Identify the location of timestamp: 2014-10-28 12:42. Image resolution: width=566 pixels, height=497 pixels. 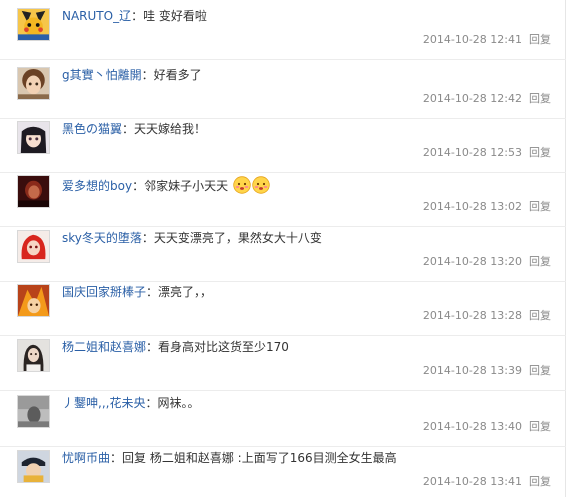
(472, 98).